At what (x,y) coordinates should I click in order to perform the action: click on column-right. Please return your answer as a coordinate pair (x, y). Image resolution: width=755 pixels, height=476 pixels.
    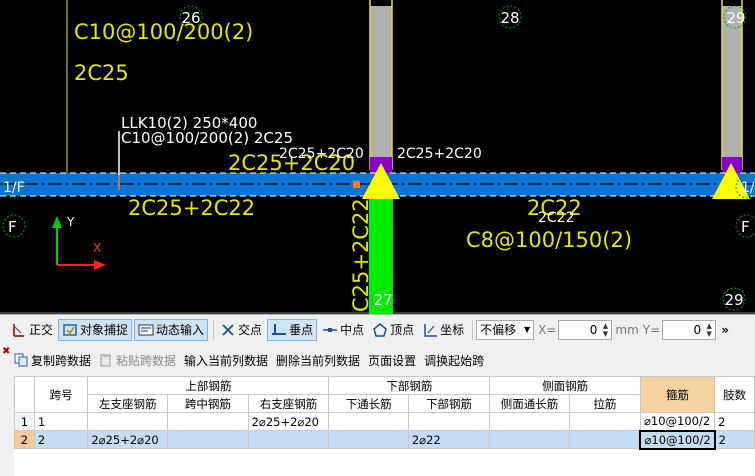
    Looking at the image, I should click on (732, 86).